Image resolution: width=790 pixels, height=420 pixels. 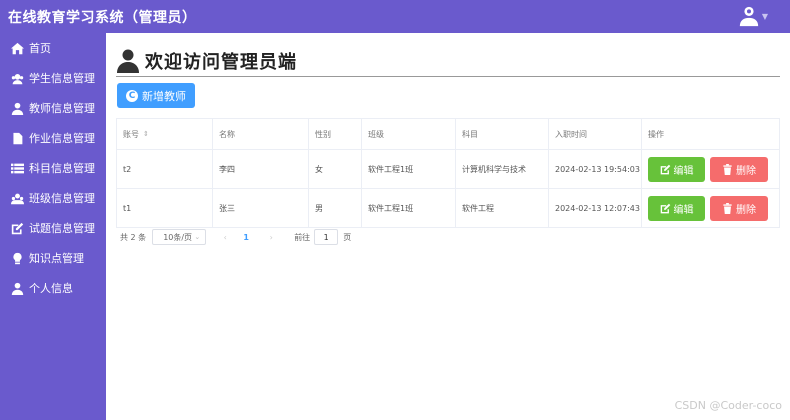 What do you see at coordinates (17, 288) in the screenshot?
I see `user-icon` at bounding box center [17, 288].